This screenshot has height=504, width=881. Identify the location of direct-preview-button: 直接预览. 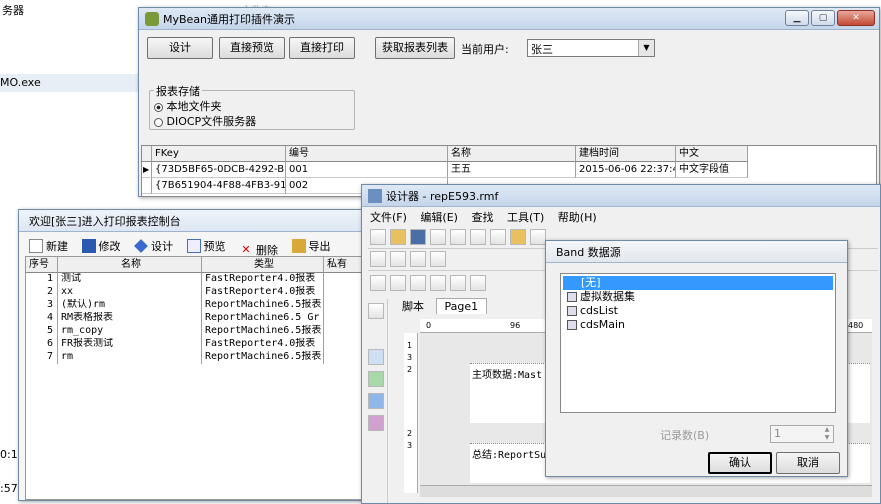
(252, 48).